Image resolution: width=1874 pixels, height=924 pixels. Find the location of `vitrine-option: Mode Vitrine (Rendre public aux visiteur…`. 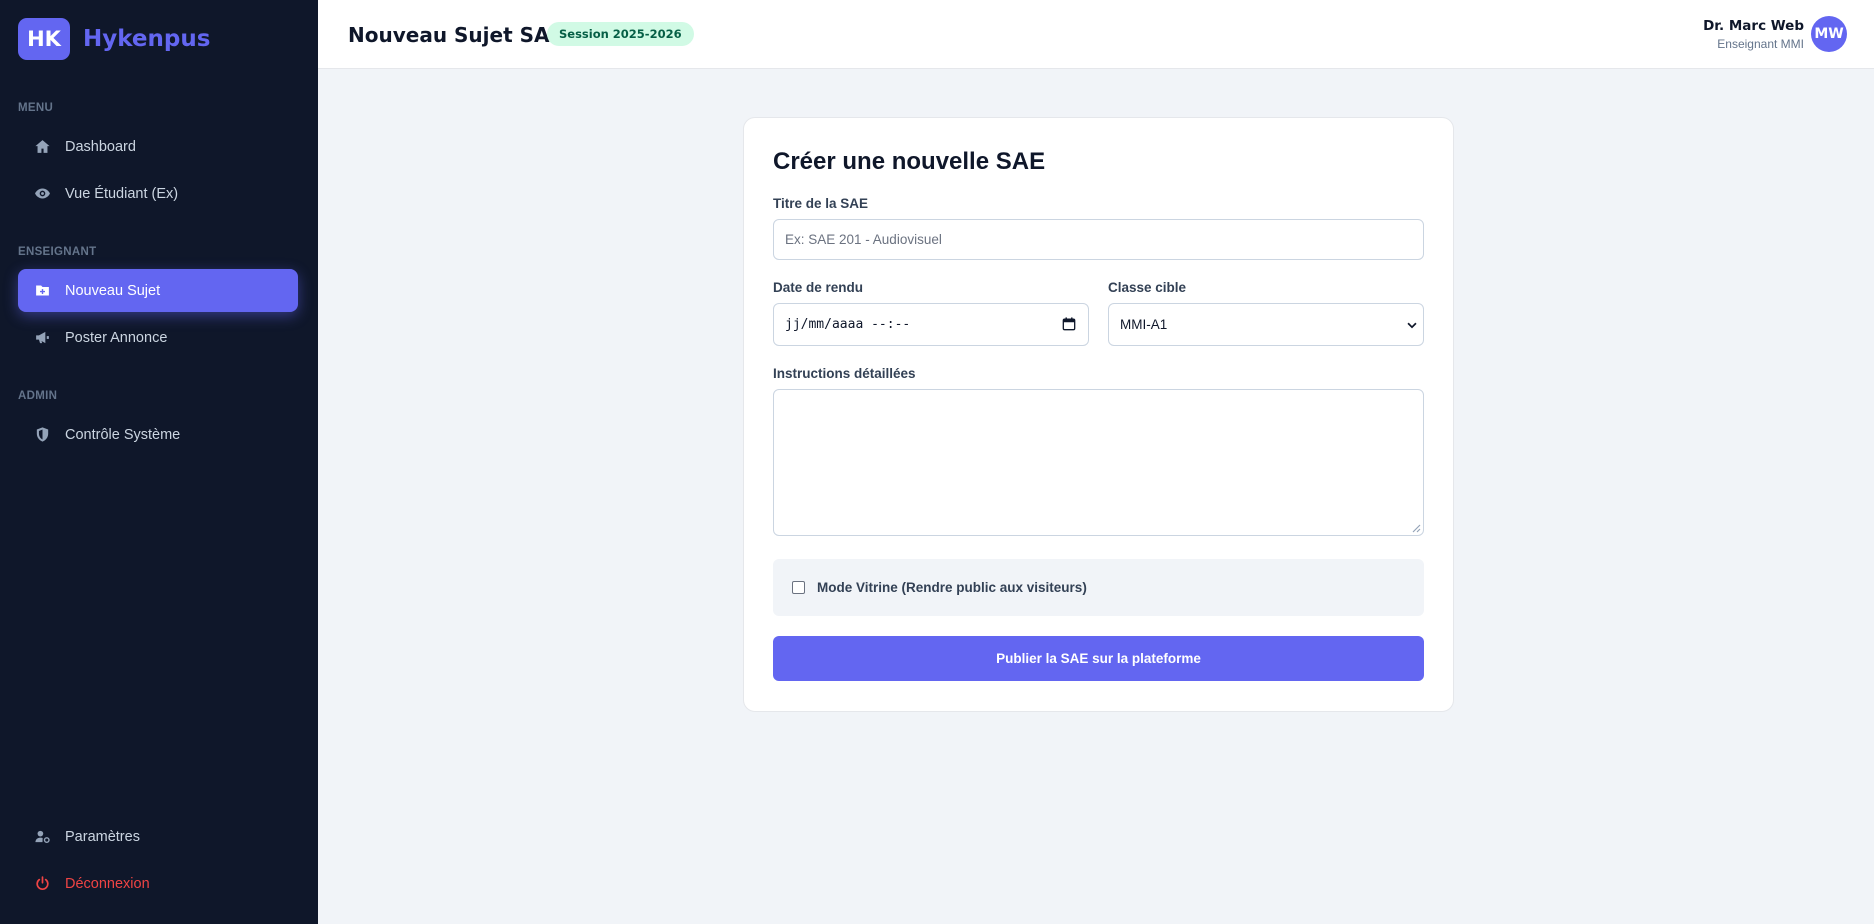

vitrine-option: Mode Vitrine (Rendre public aux visiteur… is located at coordinates (1098, 587).